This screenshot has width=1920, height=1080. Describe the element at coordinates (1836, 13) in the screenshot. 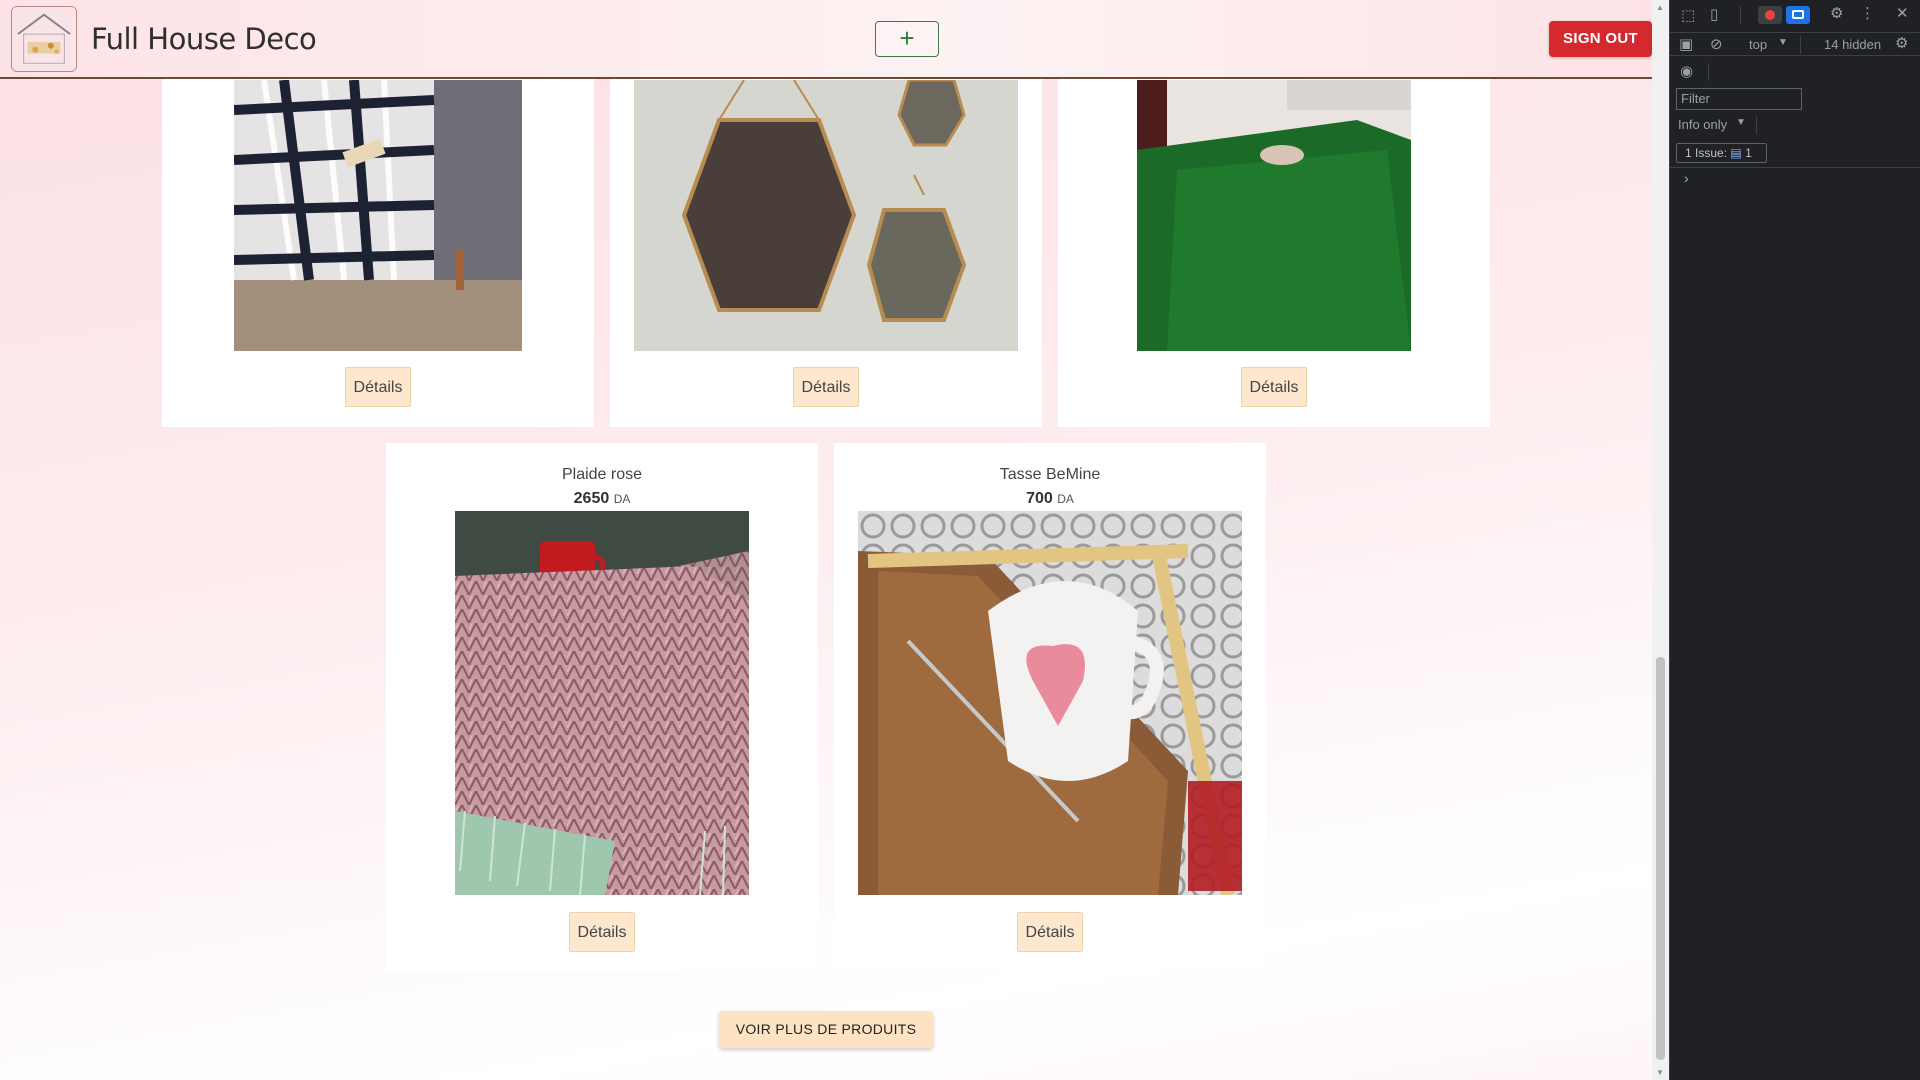

I see `settings-gear-icon: ⚙` at that location.